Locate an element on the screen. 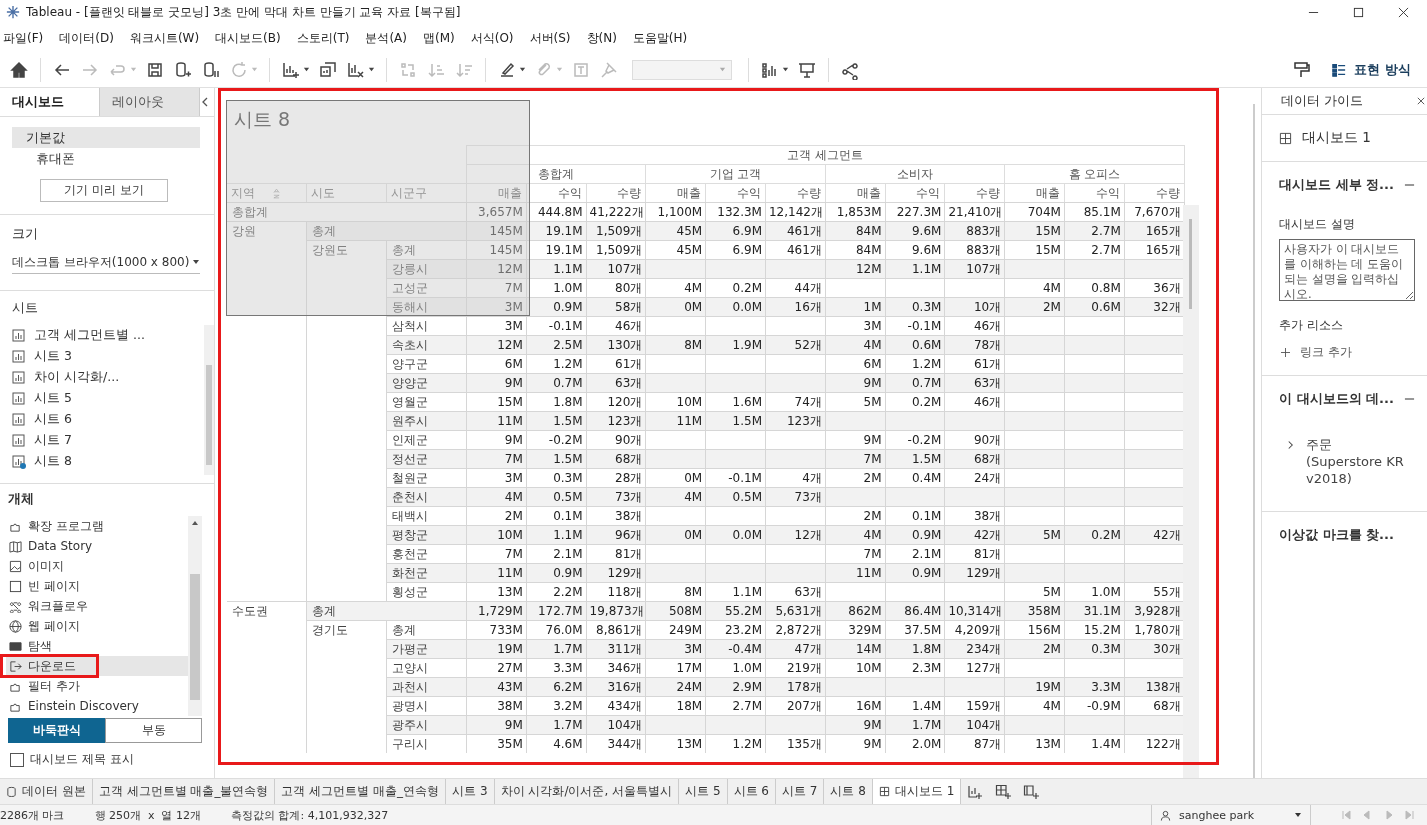 The image size is (1427, 825). table-cell: 138개 is located at coordinates (1154, 686).